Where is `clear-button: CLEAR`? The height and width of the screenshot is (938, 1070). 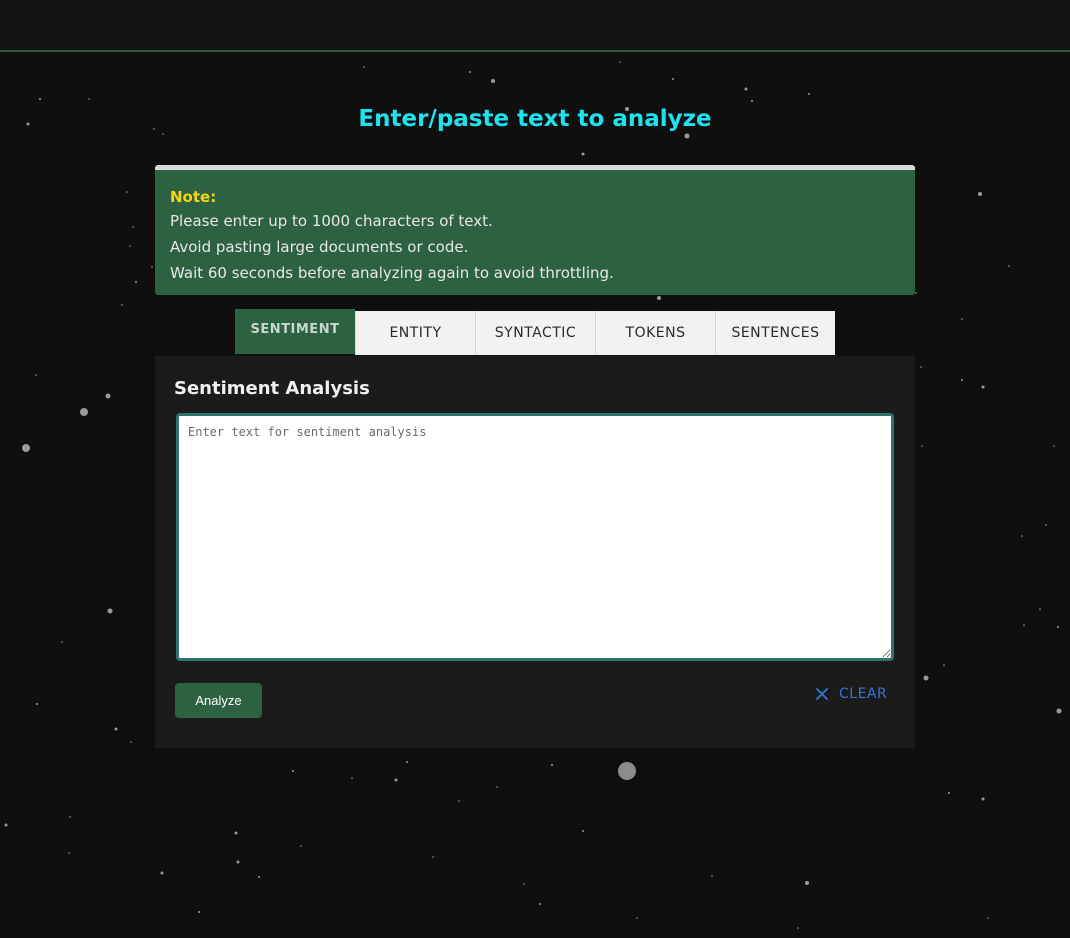 clear-button: CLEAR is located at coordinates (851, 694).